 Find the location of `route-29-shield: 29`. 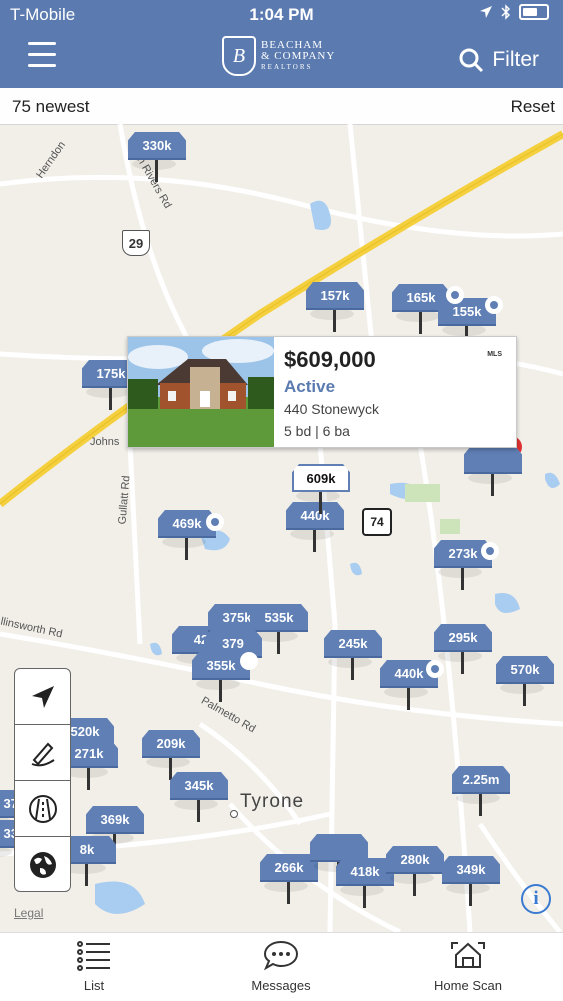

route-29-shield: 29 is located at coordinates (136, 243).